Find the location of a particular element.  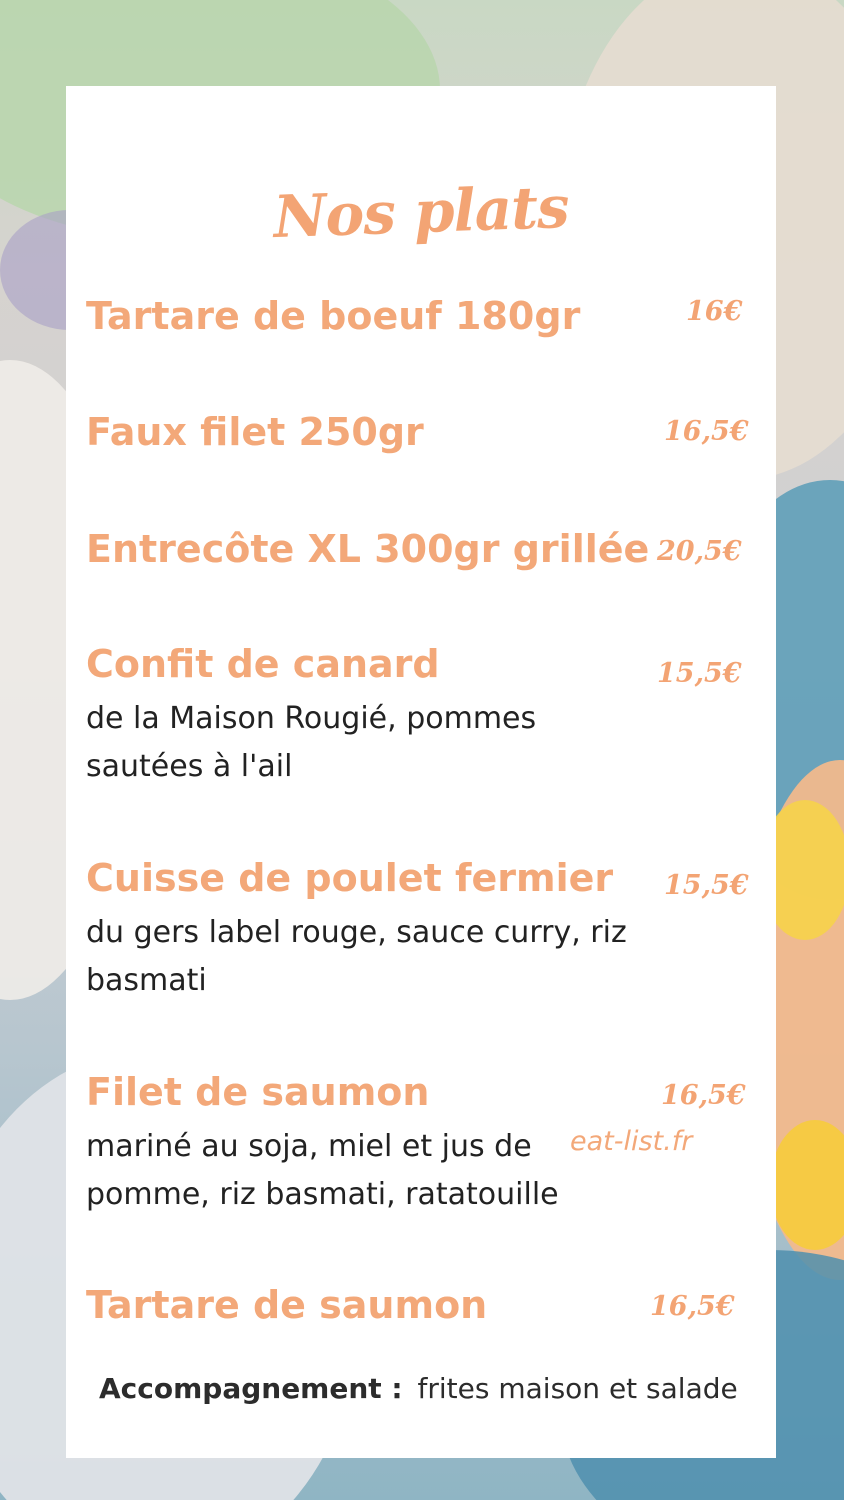

accompaniment-note: Accompagnement : frites maison et salade is located at coordinates (418, 1388).